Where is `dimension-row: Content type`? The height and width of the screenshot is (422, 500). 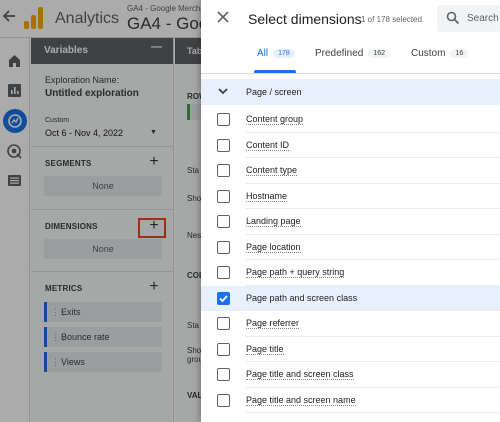
dimension-row: Content type is located at coordinates (350, 171).